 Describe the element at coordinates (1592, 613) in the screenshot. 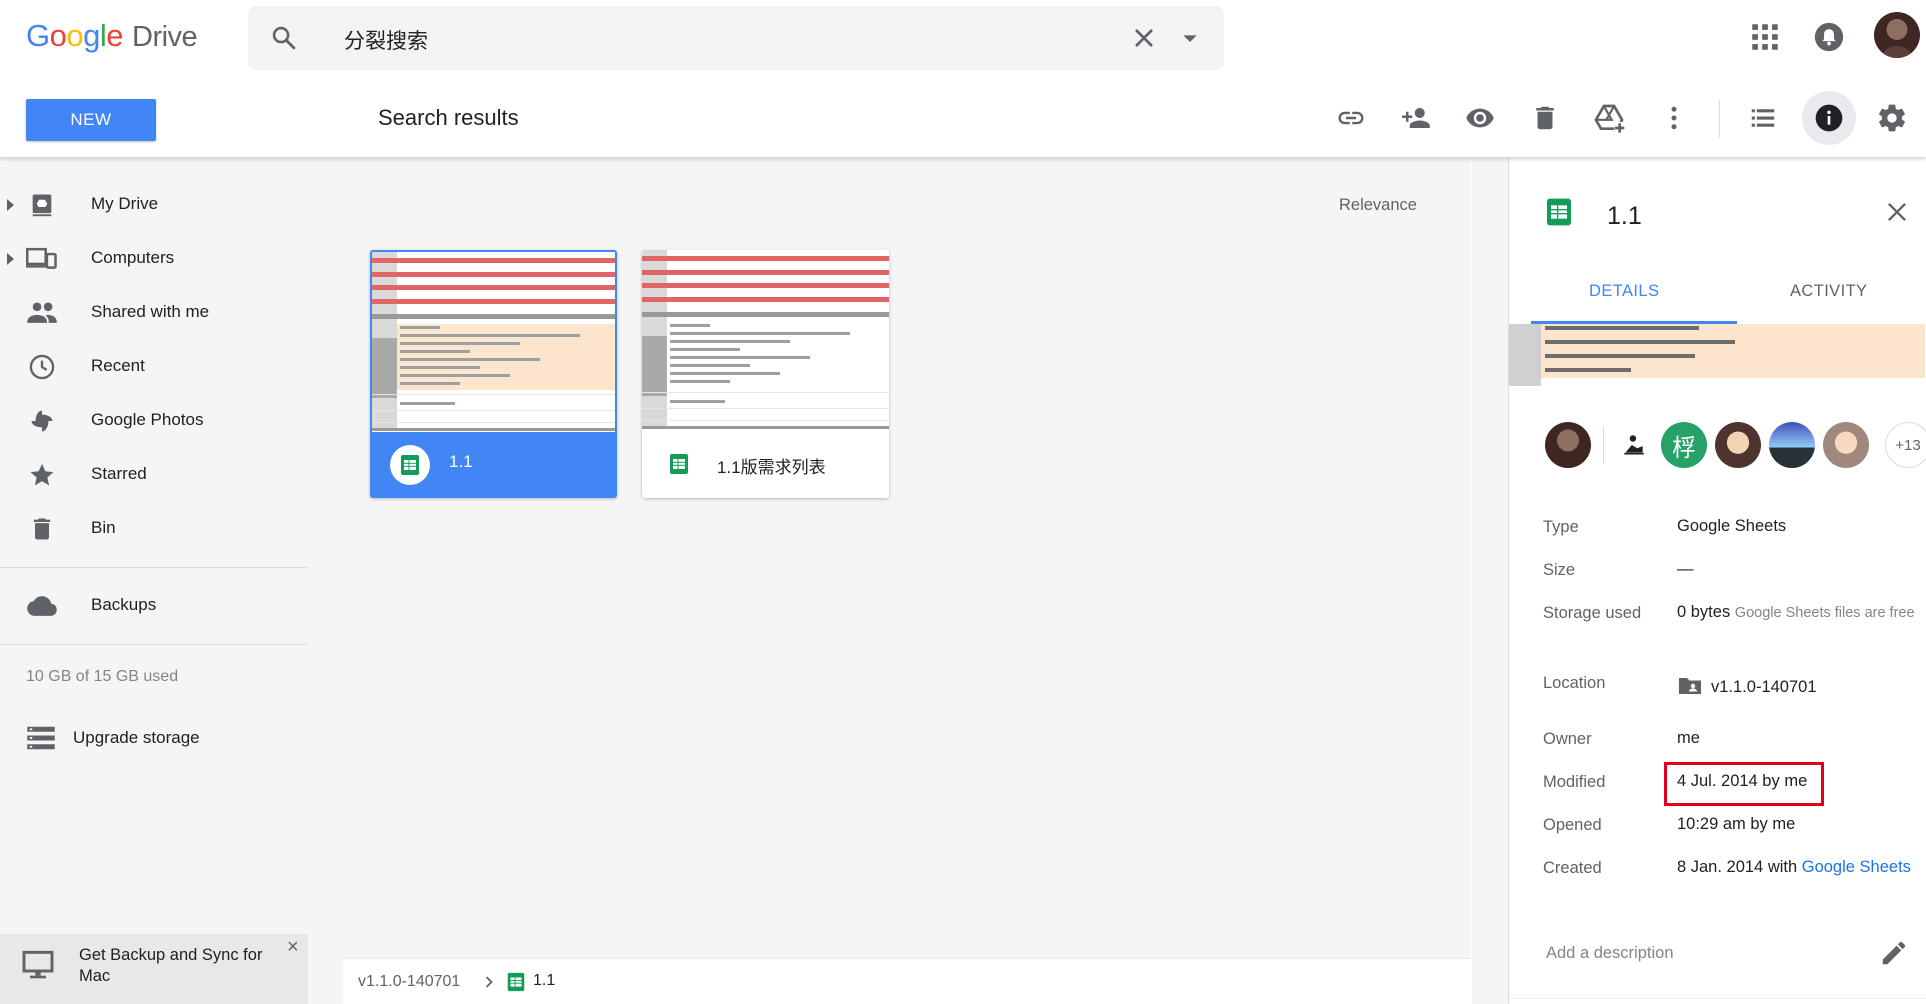

I see `storage-used-label: Storage used` at that location.